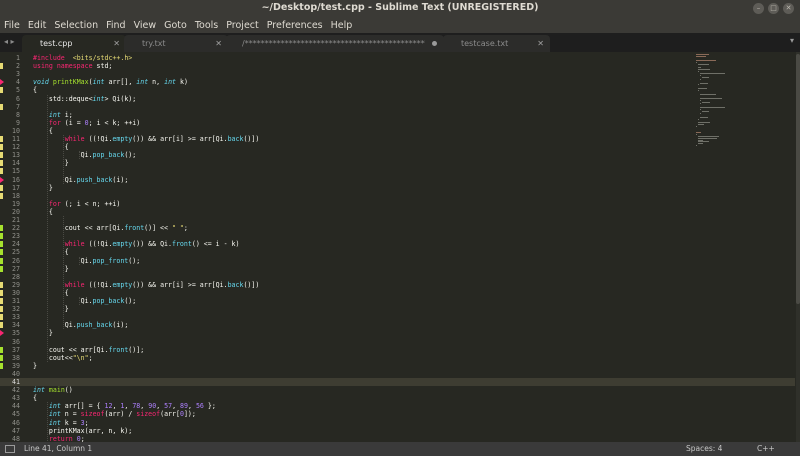 This screenshot has width=800, height=456. What do you see at coordinates (114, 414) in the screenshot?
I see `code-line: int n = sizeof(arr) / sizeof(arr[0]);` at bounding box center [114, 414].